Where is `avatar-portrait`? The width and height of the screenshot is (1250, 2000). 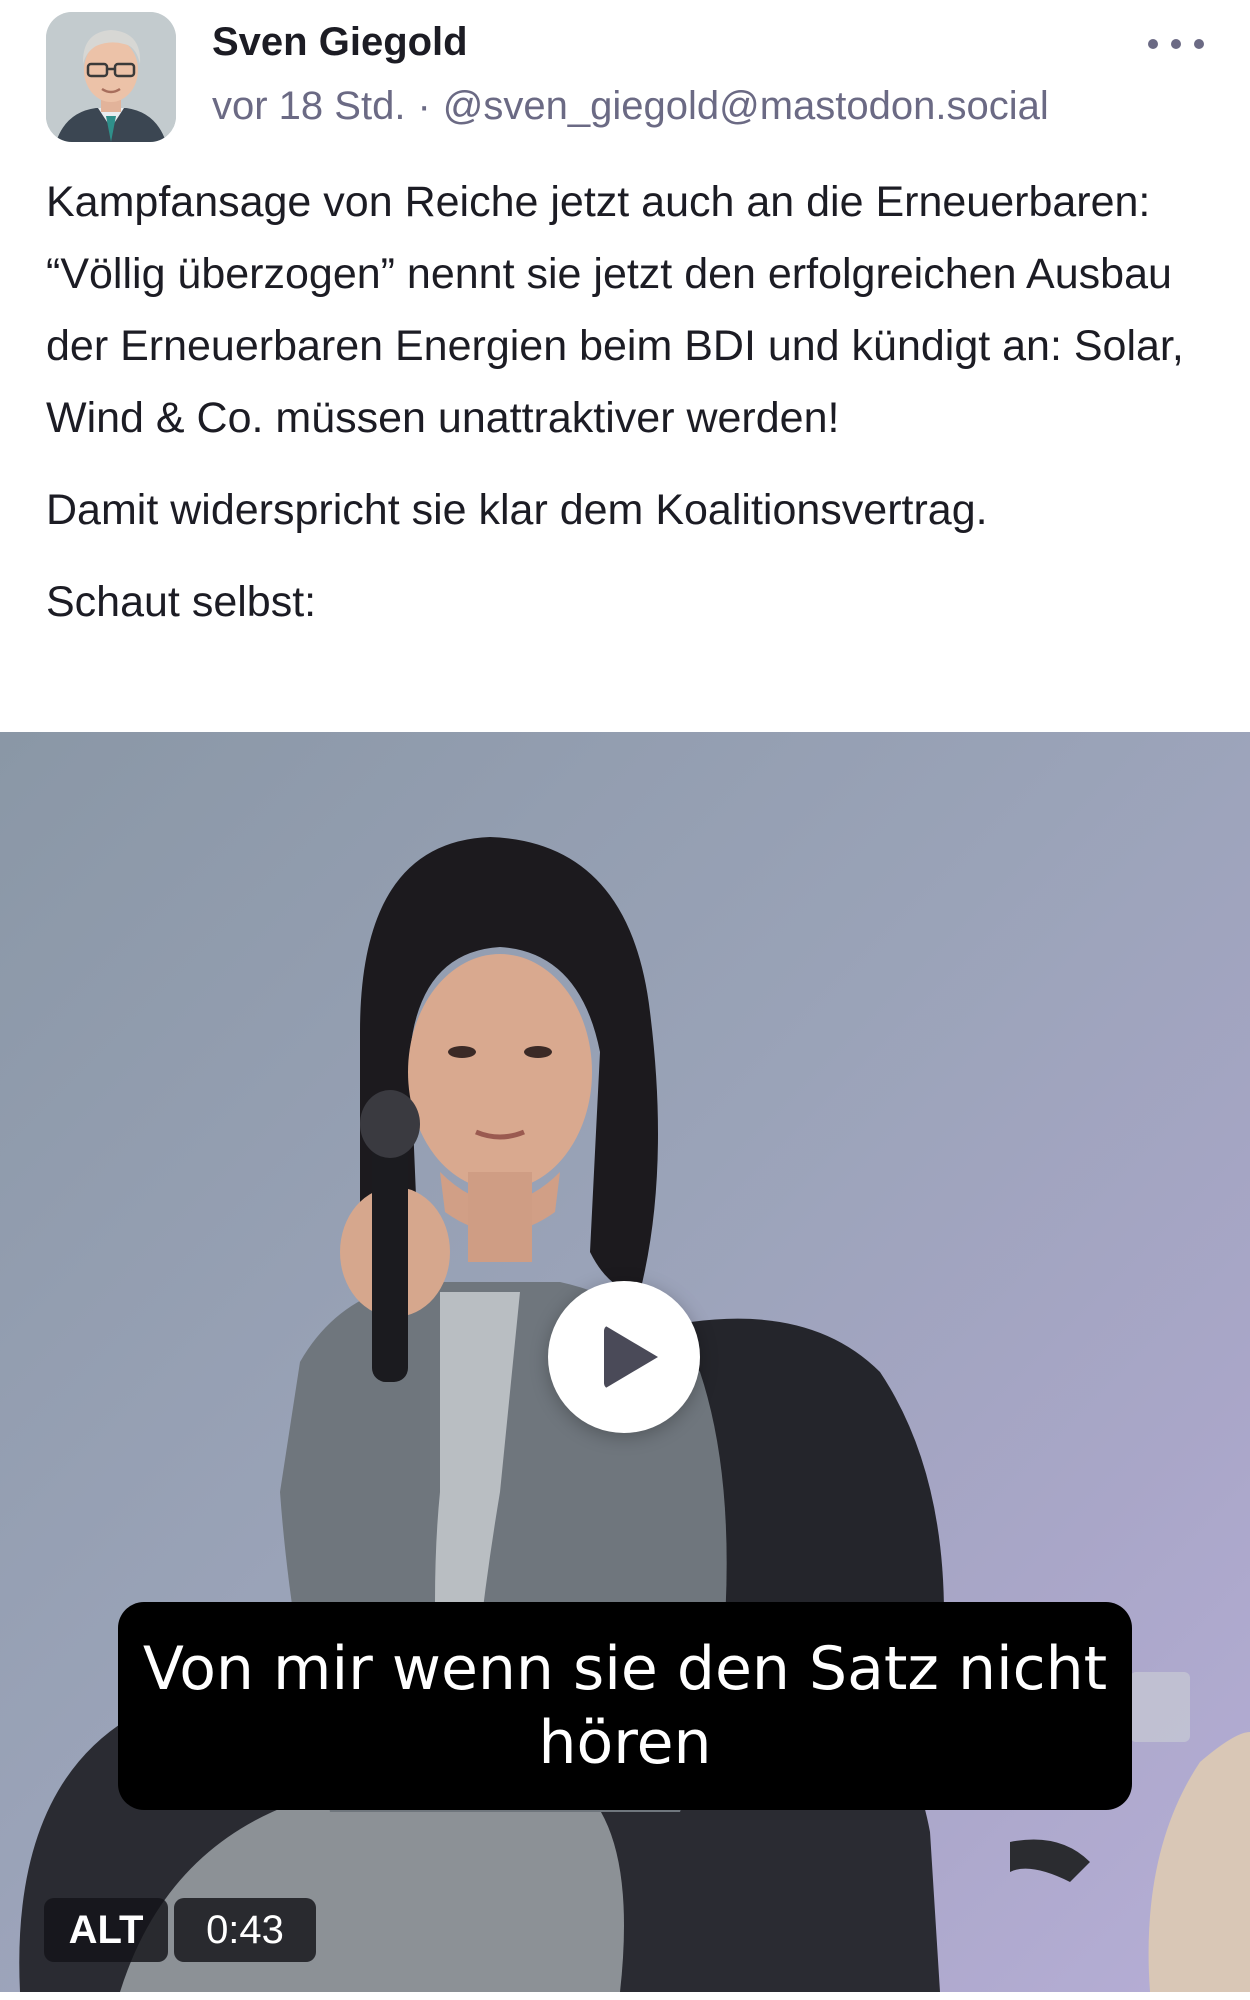 avatar-portrait is located at coordinates (111, 77).